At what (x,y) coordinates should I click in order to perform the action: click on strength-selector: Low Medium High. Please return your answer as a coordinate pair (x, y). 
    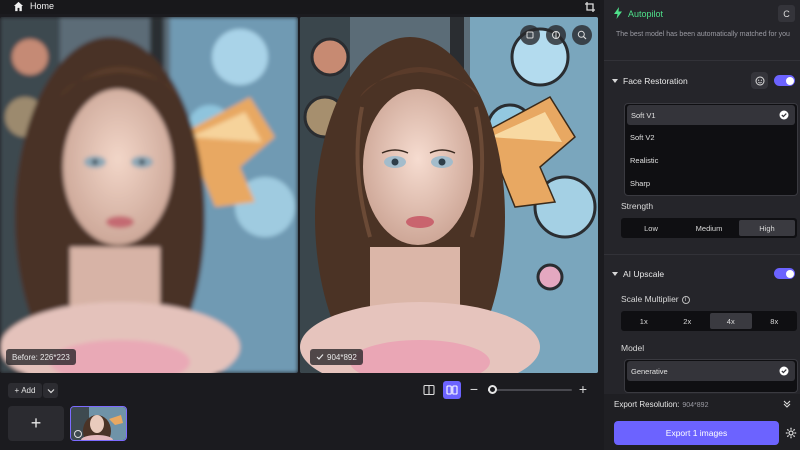
    Looking at the image, I should click on (709, 228).